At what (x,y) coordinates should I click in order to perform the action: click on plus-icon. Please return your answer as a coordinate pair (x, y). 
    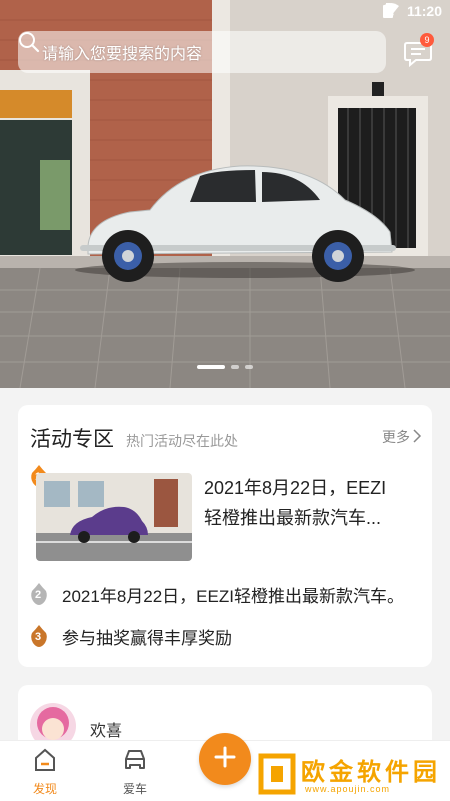
    Looking at the image, I should click on (225, 759).